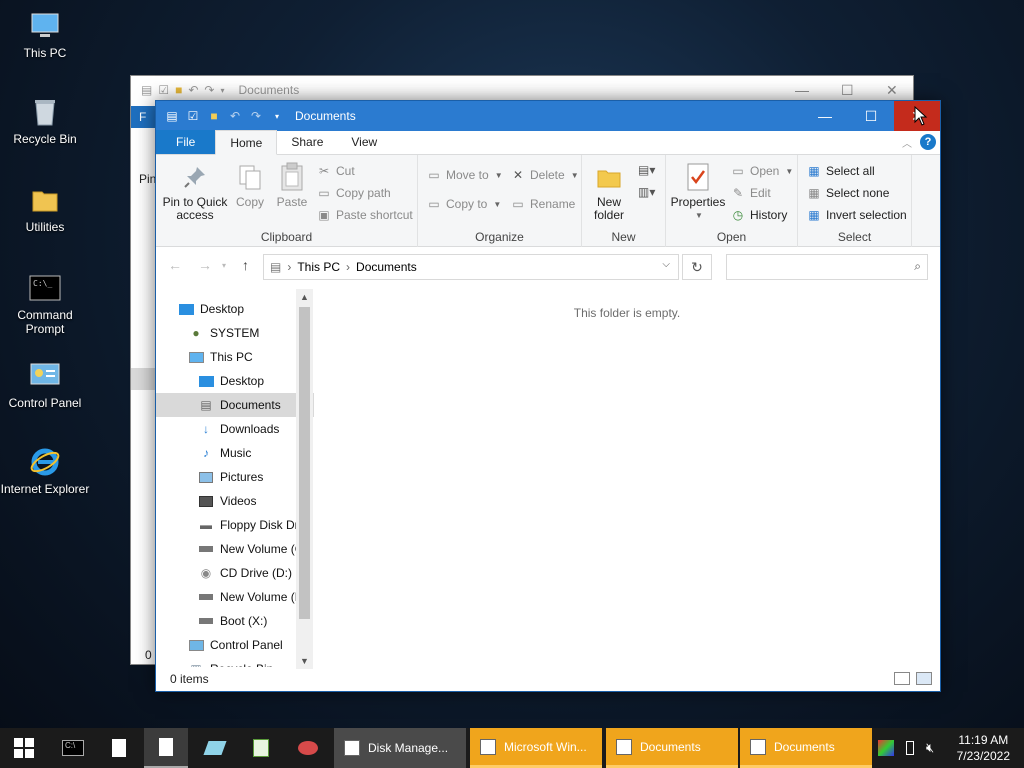 This screenshot has width=1024, height=768. Describe the element at coordinates (902, 678) in the screenshot. I see `details-view-icon` at that location.